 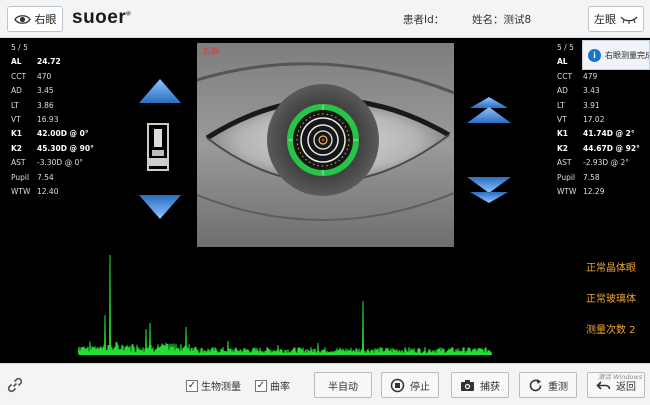 What do you see at coordinates (602, 178) in the screenshot?
I see `measurement-row: Pupil 7.58` at bounding box center [602, 178].